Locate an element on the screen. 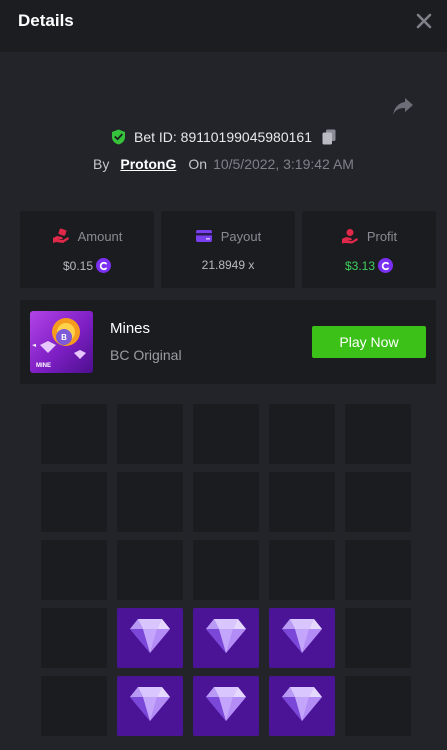  bet-id-row: Bet ID: 89110199045980161 is located at coordinates (223, 137).